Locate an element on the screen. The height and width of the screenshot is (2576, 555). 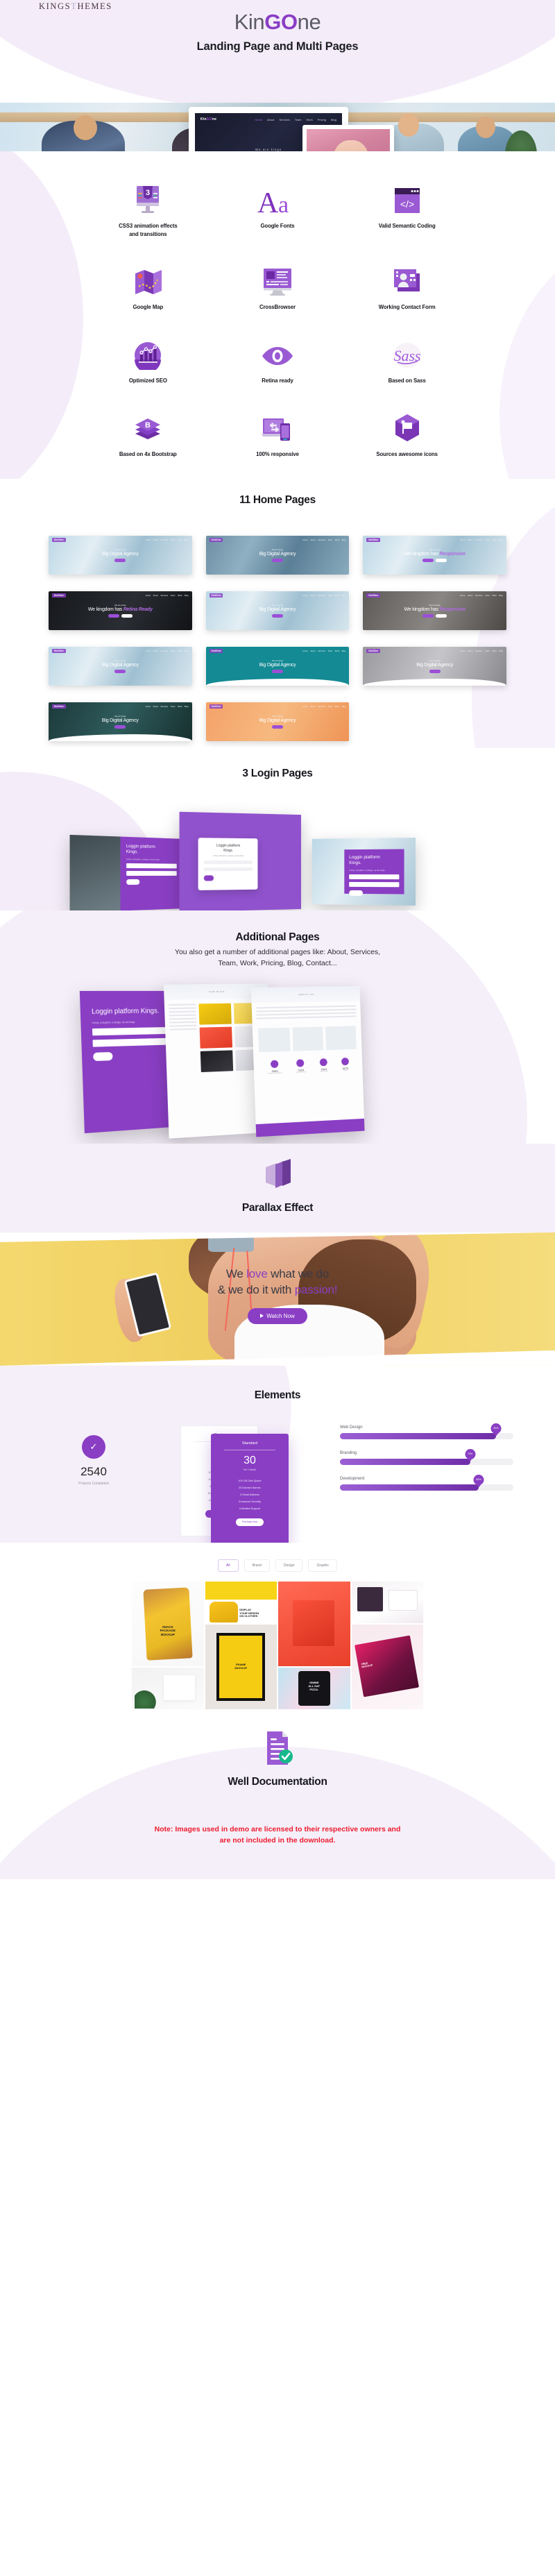
login-2-password-field is located at coordinates (228, 870).